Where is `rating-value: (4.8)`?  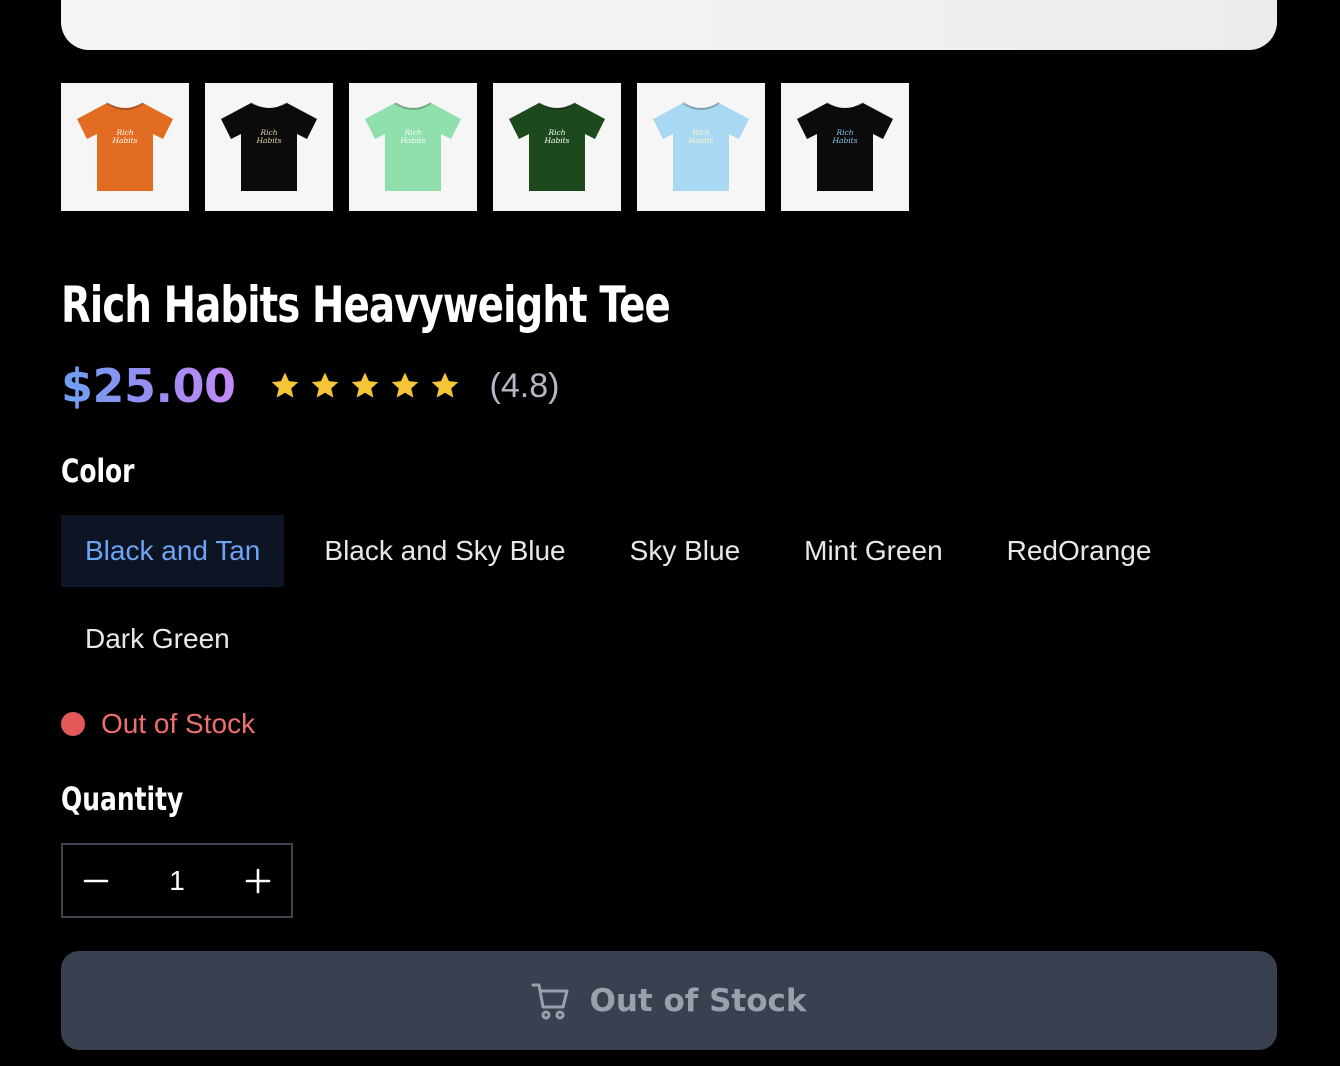
rating-value: (4.8) is located at coordinates (524, 385).